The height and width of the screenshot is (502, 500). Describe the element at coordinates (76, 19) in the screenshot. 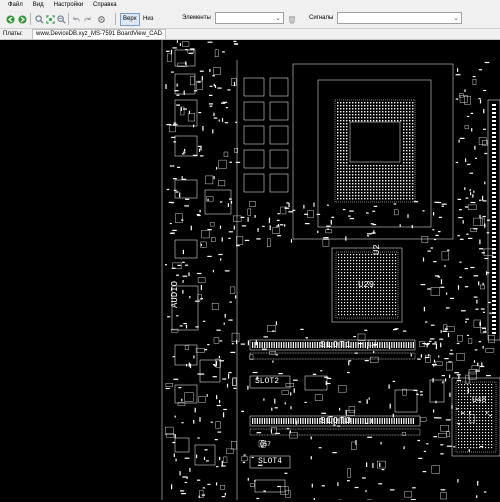

I see `undo-button` at that location.